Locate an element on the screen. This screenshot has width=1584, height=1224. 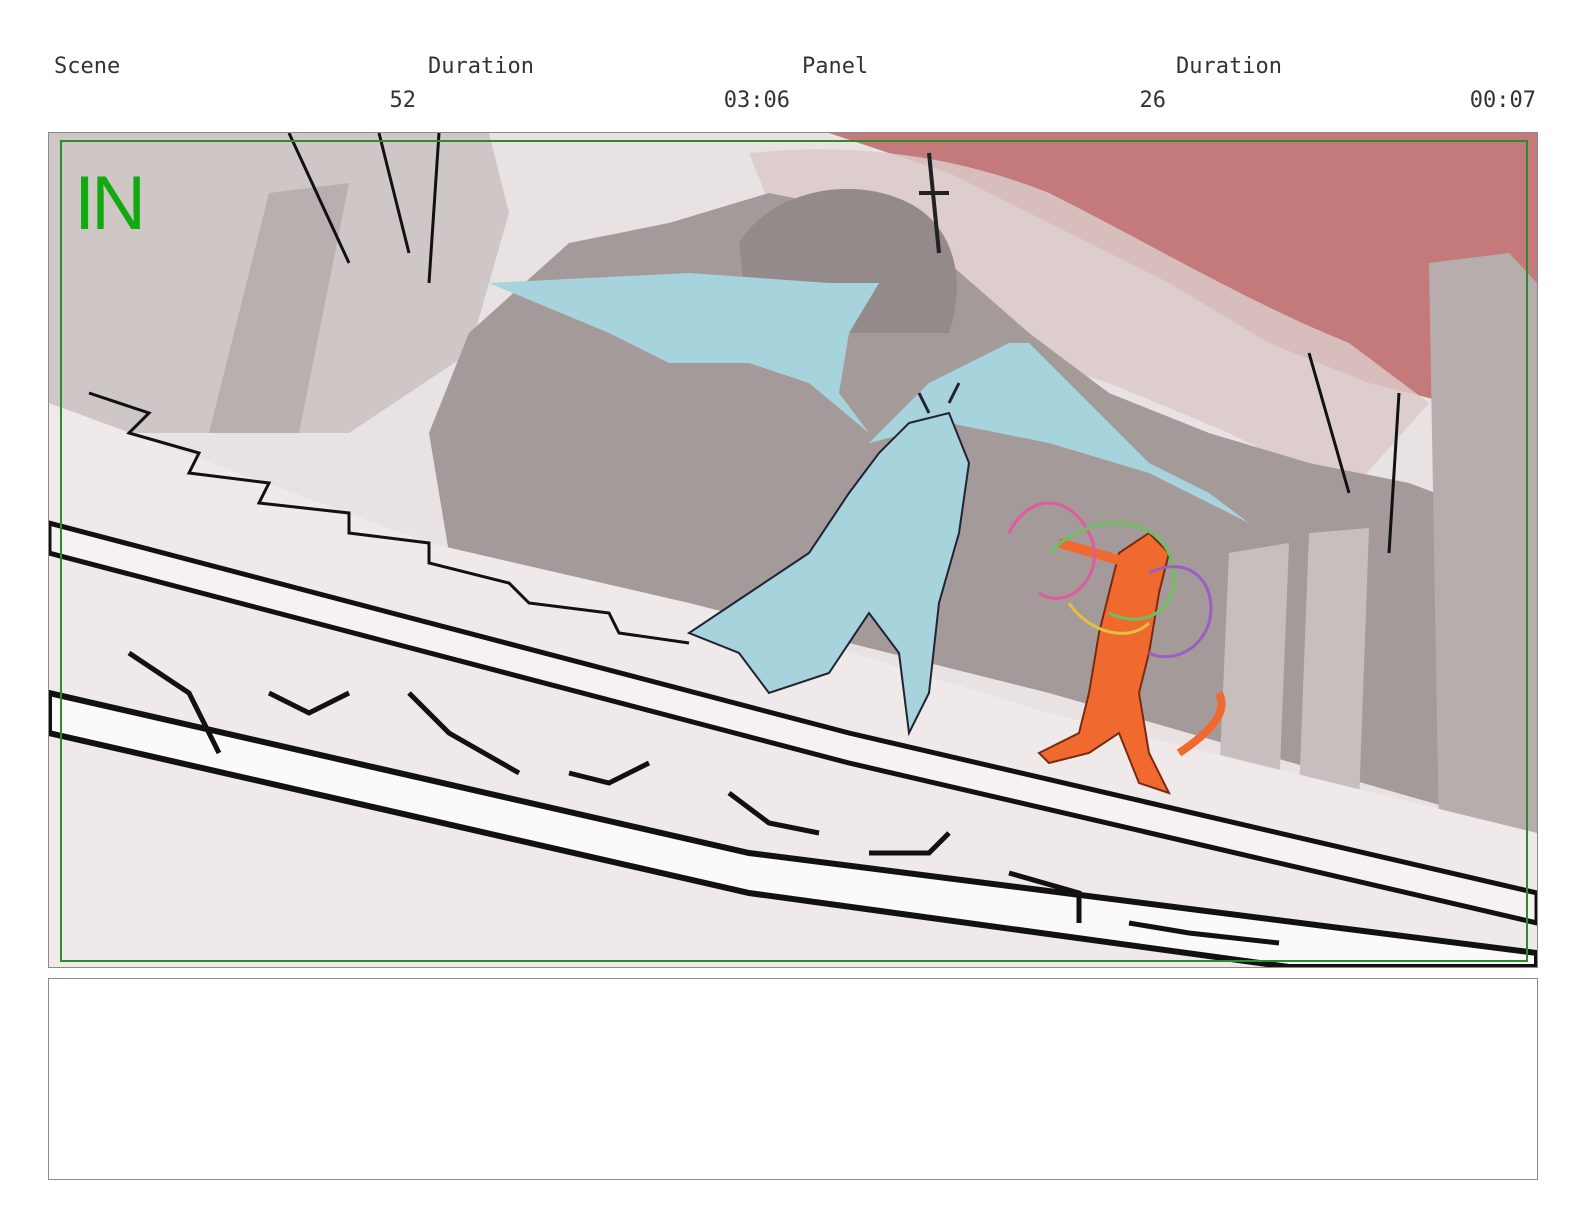
scene-duration-label: Duration is located at coordinates (481, 66).